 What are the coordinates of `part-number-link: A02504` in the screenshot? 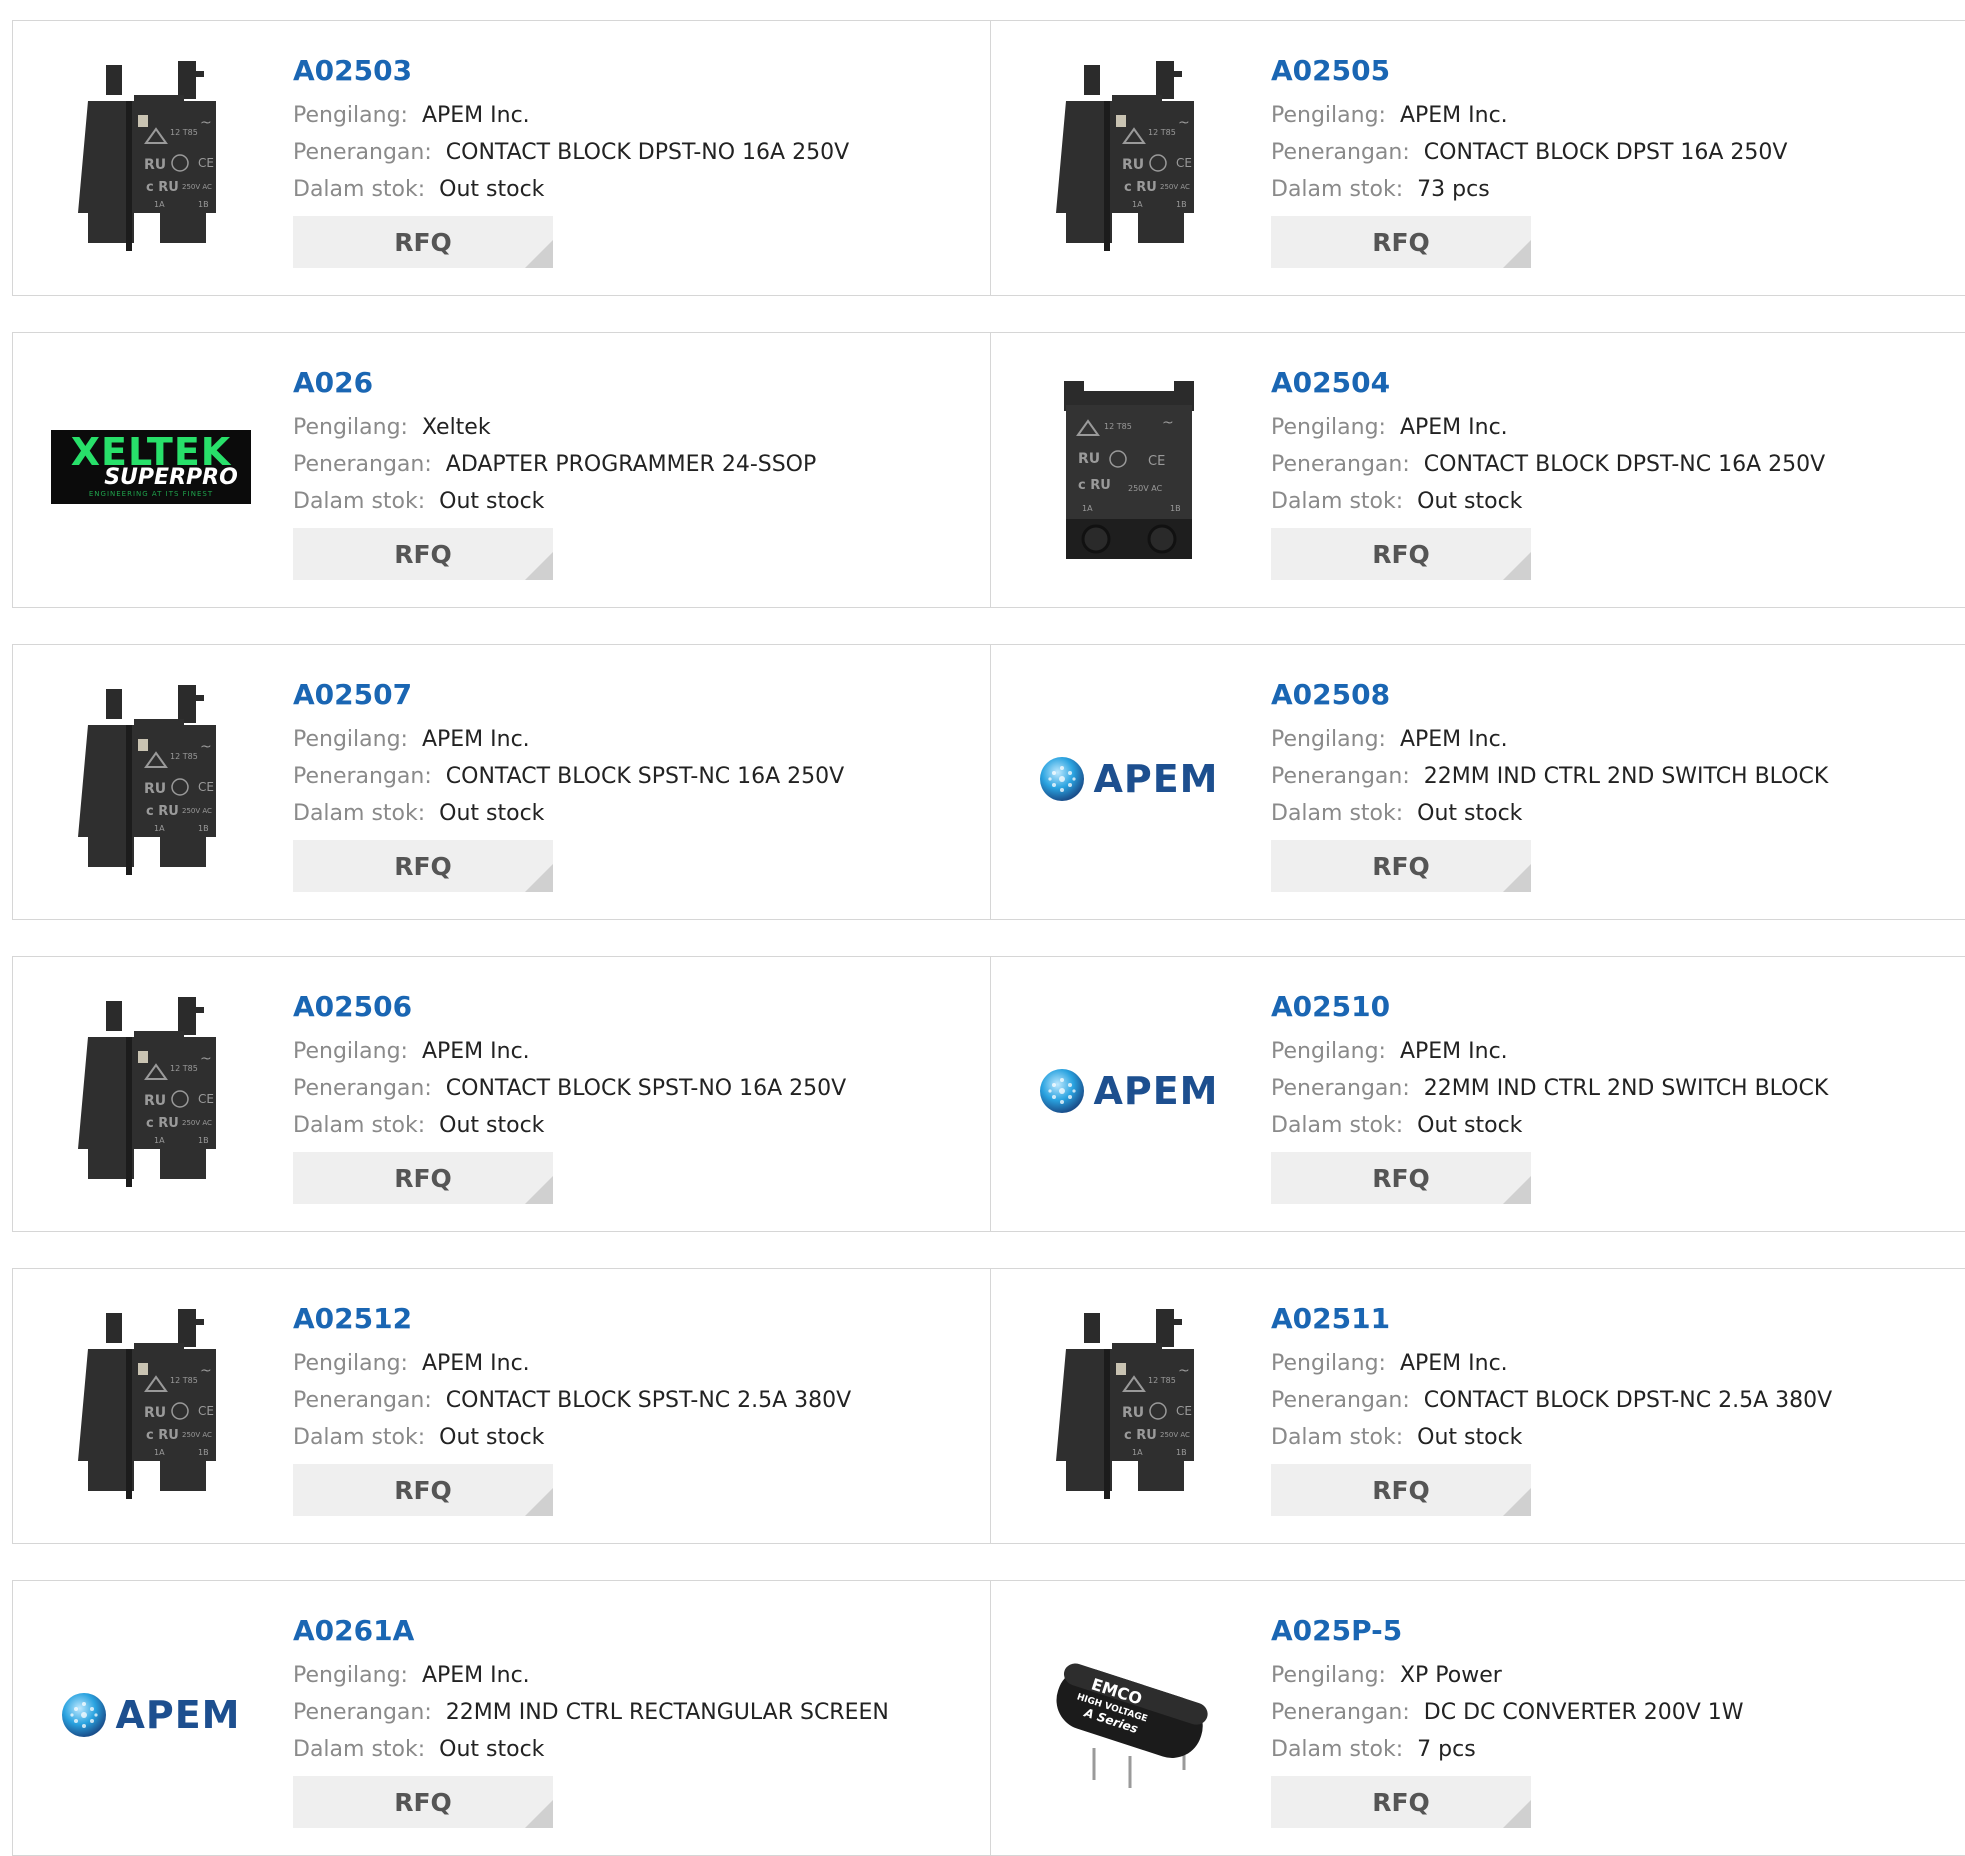 It's located at (1548, 383).